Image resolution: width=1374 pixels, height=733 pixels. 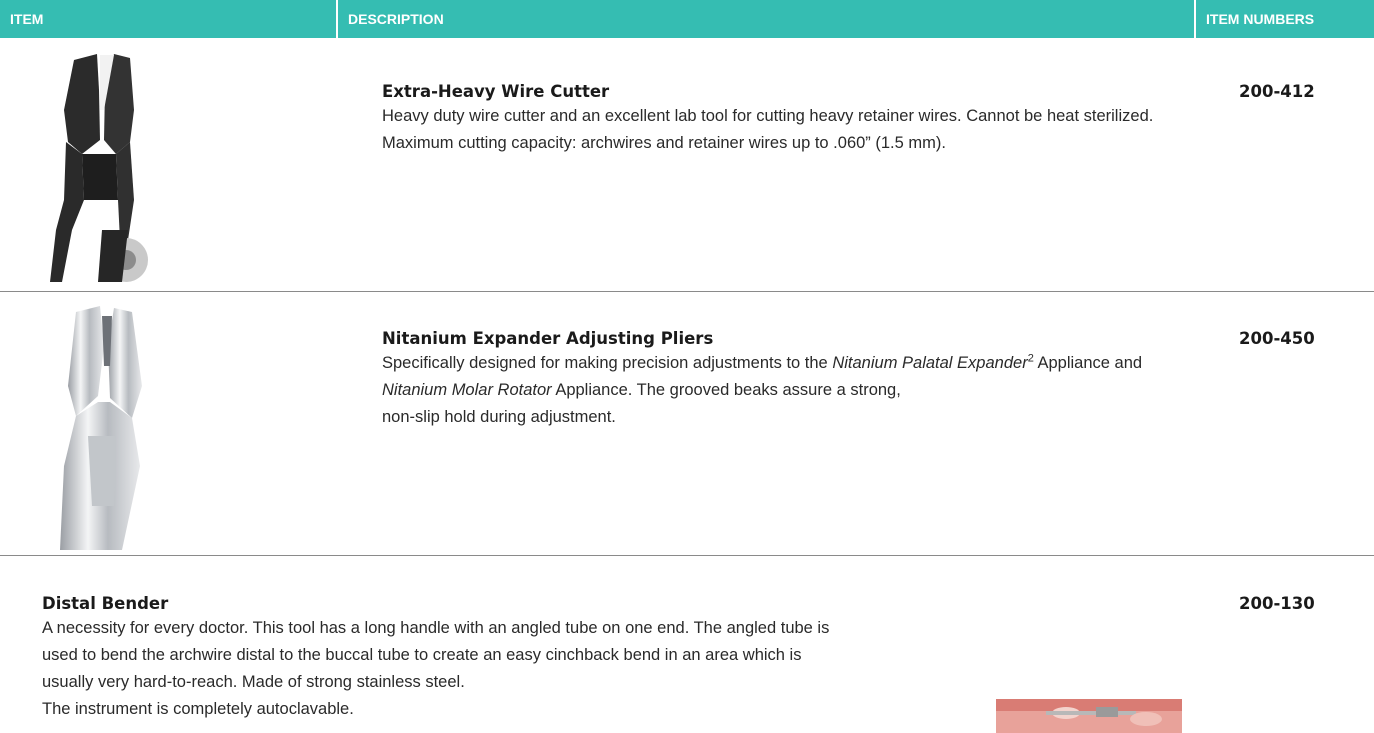 I want to click on table-header: ITEM DESCRIPTION ITEM NUMBERS, so click(x=687, y=19).